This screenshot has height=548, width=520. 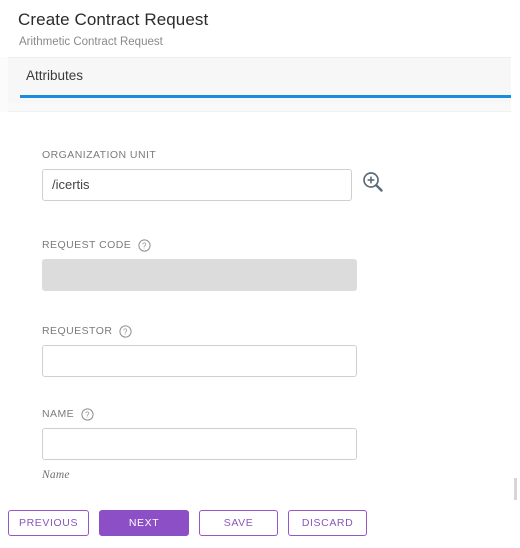 I want to click on field-name: NAME ? Name, so click(x=199, y=444).